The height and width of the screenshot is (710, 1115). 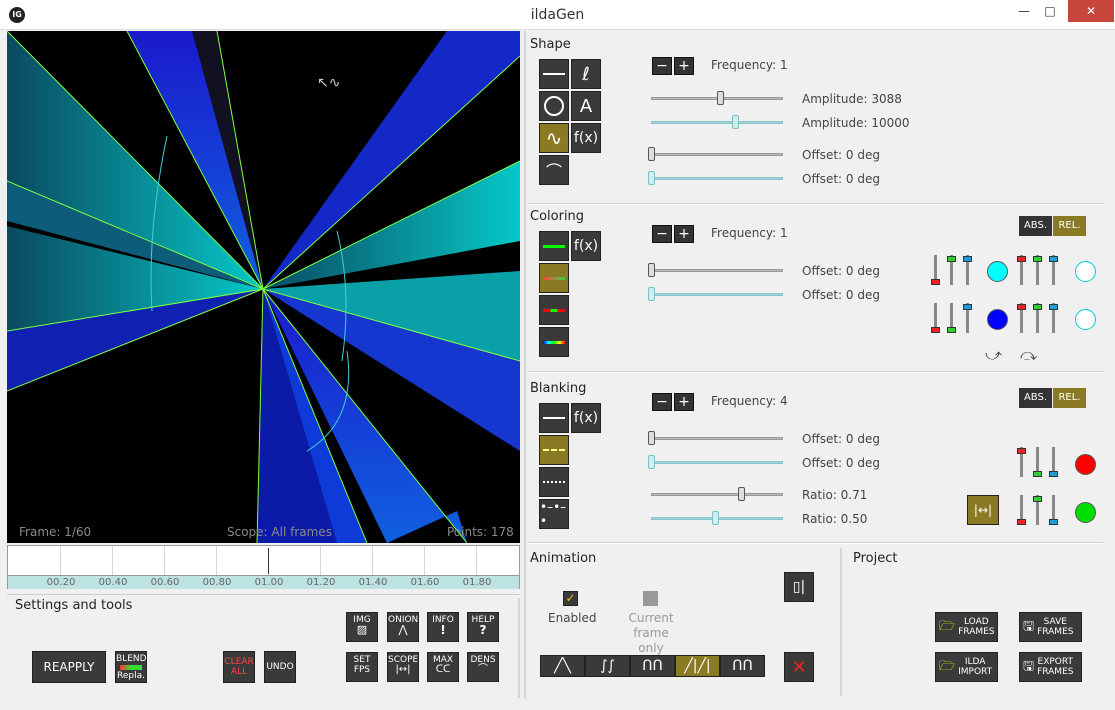 What do you see at coordinates (684, 402) in the screenshot?
I see `blanking-freq-plus: +` at bounding box center [684, 402].